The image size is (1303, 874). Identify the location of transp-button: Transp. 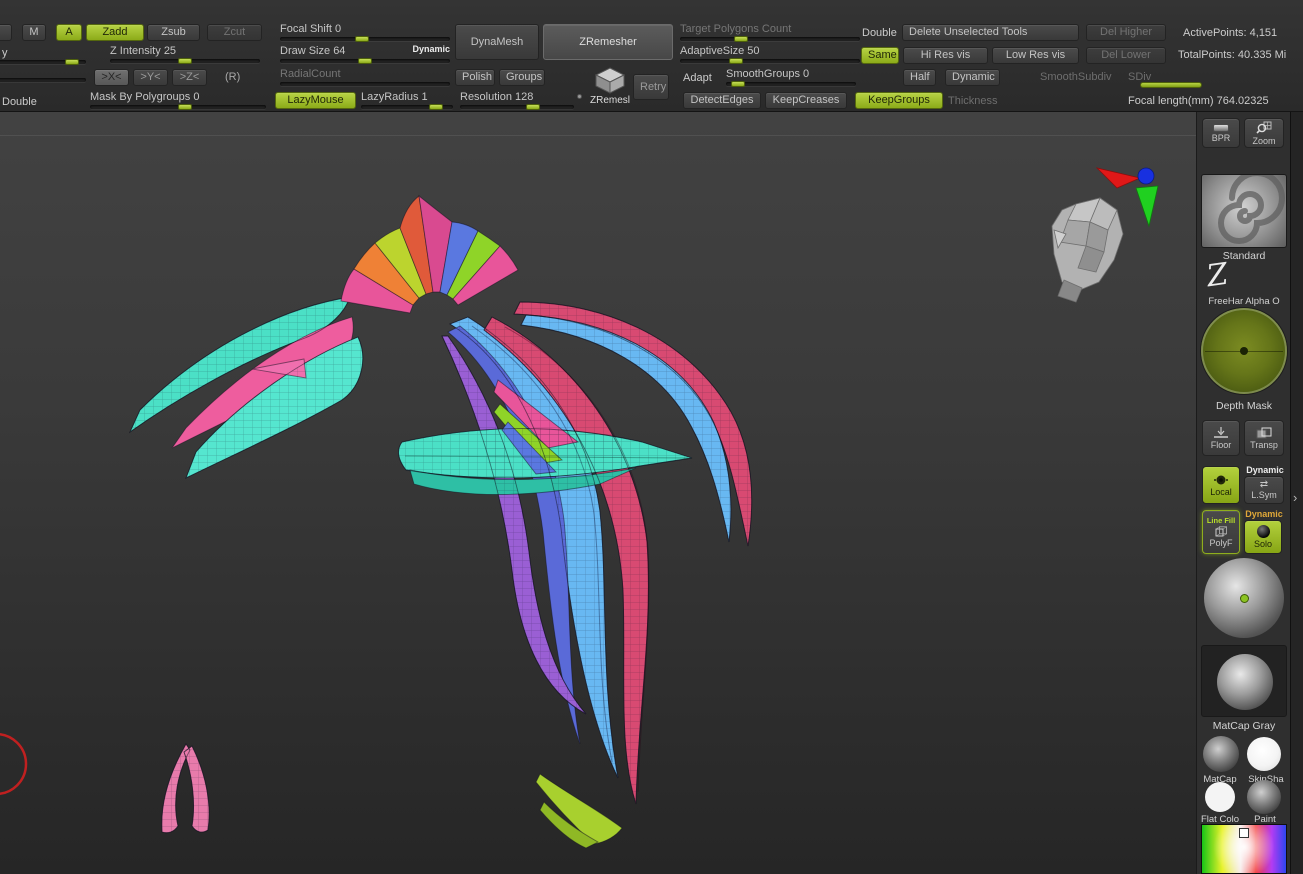
(1264, 438).